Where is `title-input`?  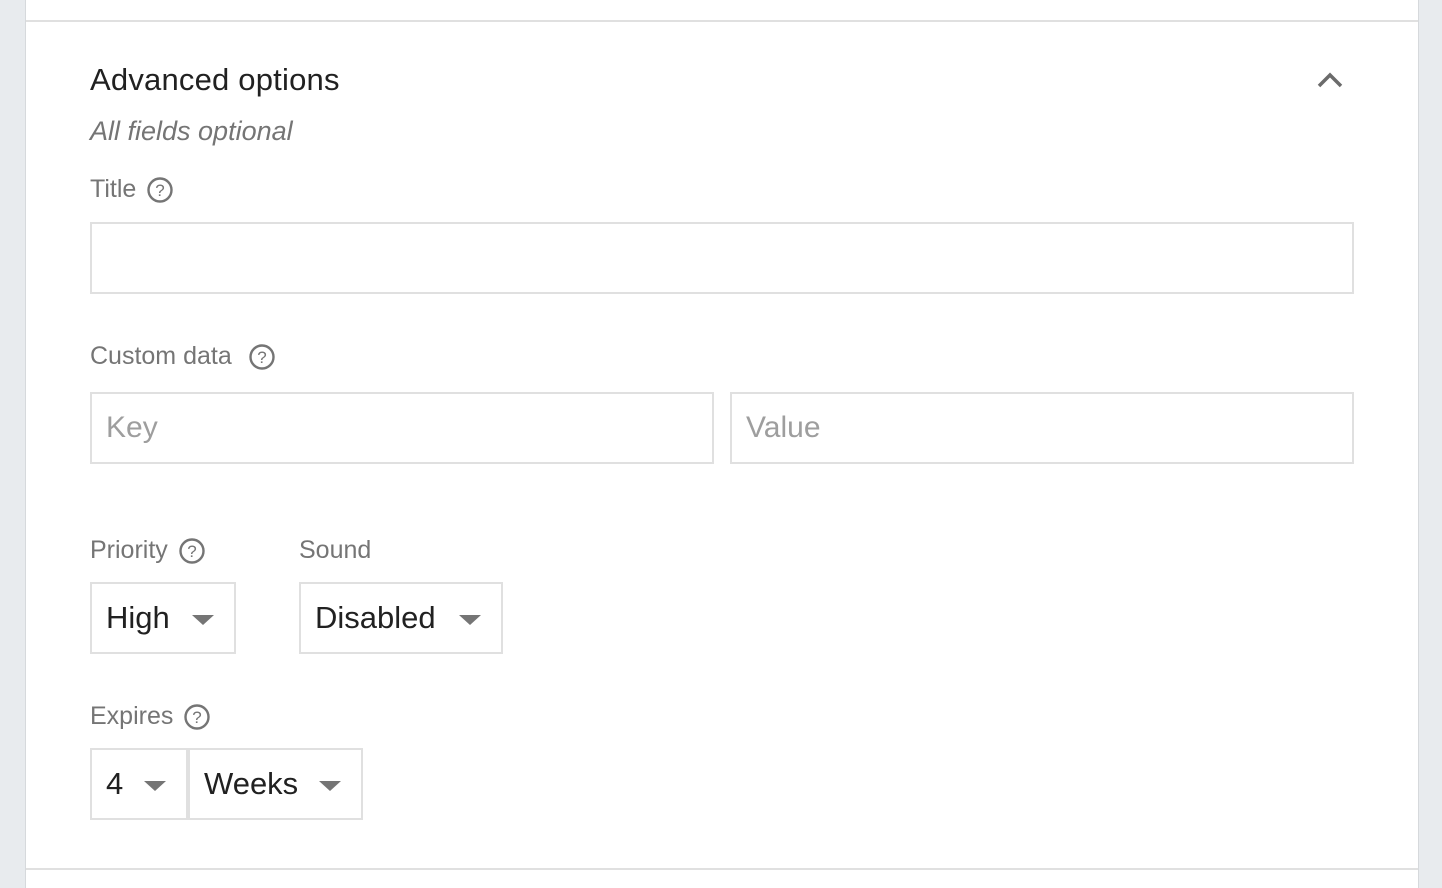
title-input is located at coordinates (722, 258).